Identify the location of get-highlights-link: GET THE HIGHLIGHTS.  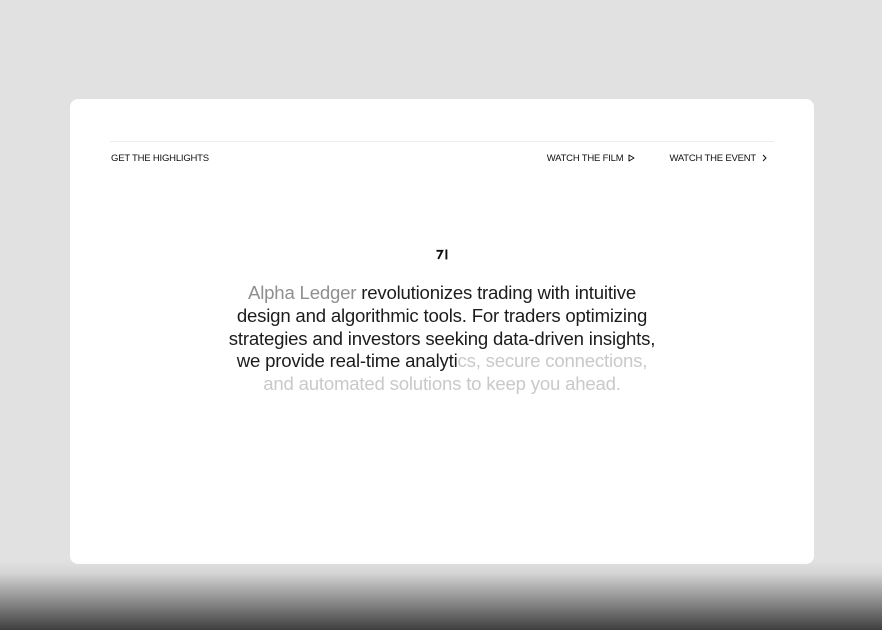
(160, 158).